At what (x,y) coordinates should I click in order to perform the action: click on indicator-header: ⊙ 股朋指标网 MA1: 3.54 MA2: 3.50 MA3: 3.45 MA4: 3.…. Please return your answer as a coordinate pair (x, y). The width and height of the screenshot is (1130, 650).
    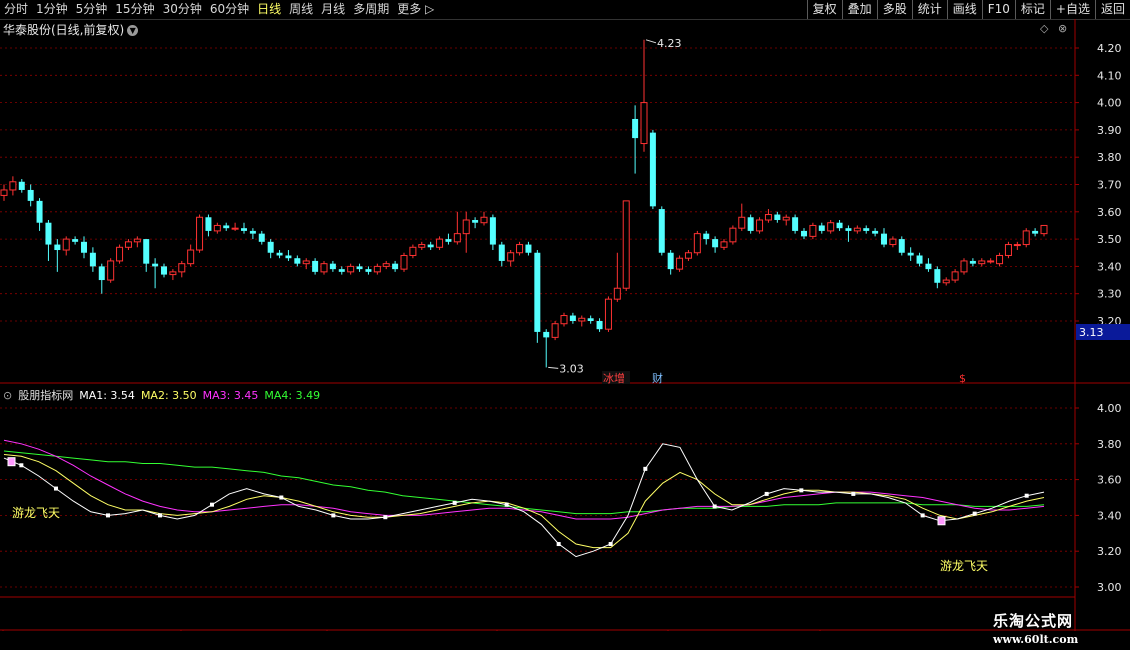
    Looking at the image, I should click on (164, 395).